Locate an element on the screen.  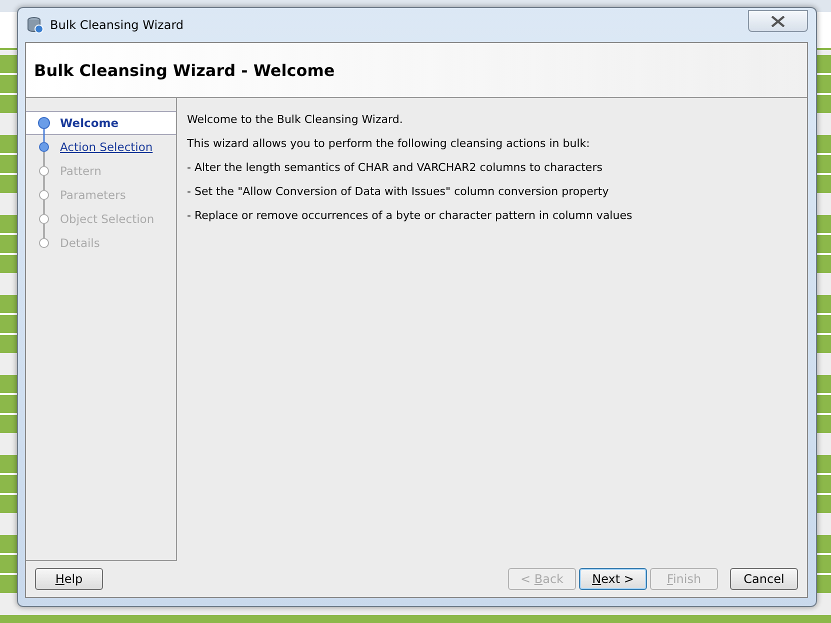
welcome-text: - Replace or remove occurrences of a byte or character pattern in column values is located at coordinates (409, 216).